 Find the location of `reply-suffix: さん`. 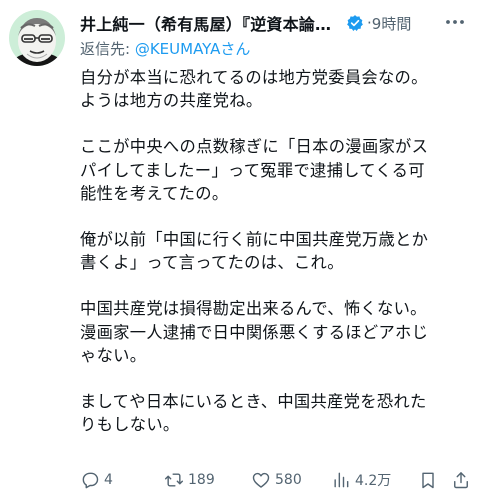

reply-suffix: さん is located at coordinates (235, 49).